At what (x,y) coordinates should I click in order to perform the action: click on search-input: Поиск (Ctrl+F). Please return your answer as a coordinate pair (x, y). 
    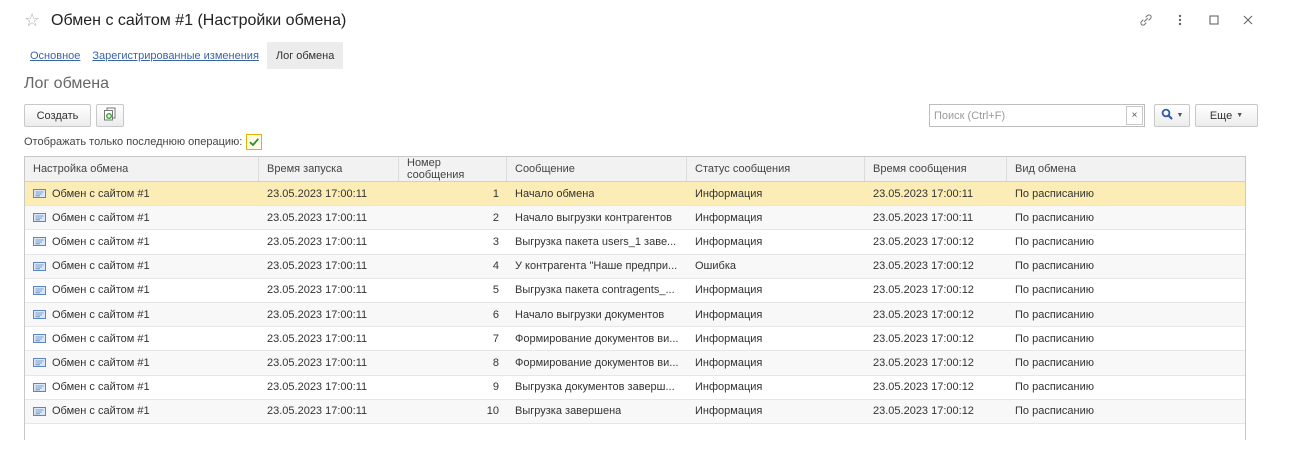
    Looking at the image, I should click on (1037, 115).